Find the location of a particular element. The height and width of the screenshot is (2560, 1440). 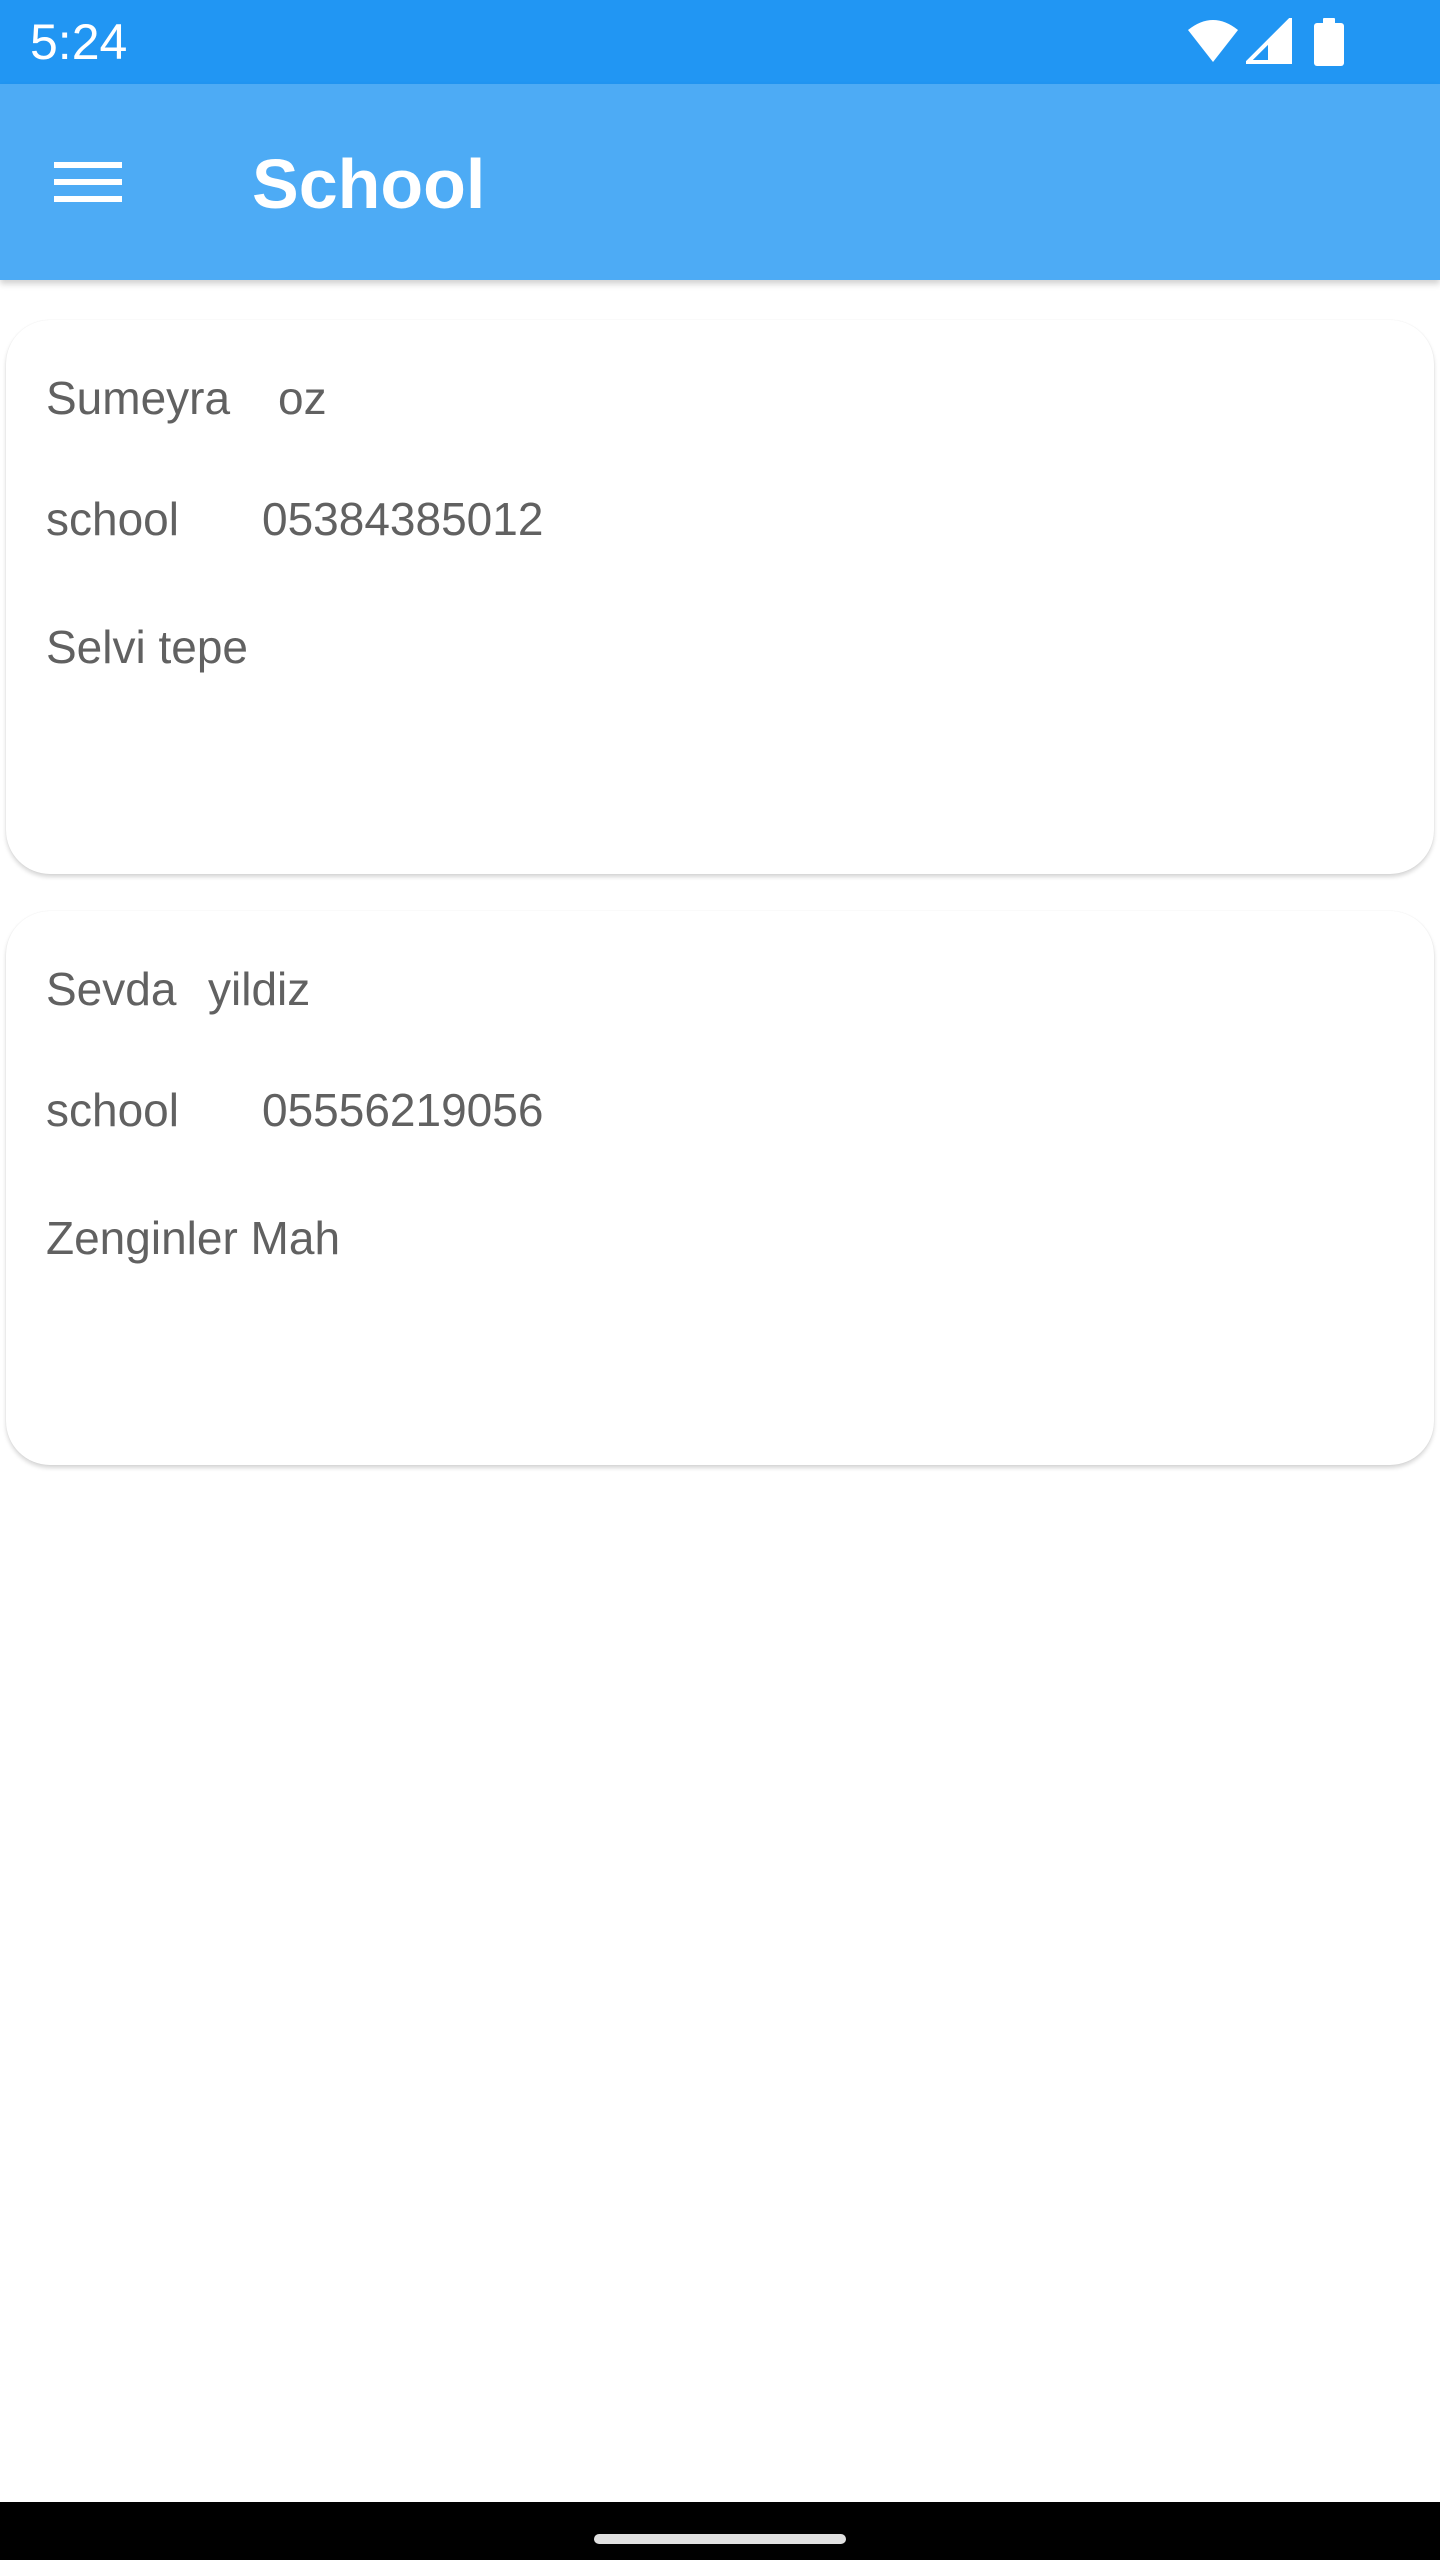

battery-icon is located at coordinates (1329, 44).